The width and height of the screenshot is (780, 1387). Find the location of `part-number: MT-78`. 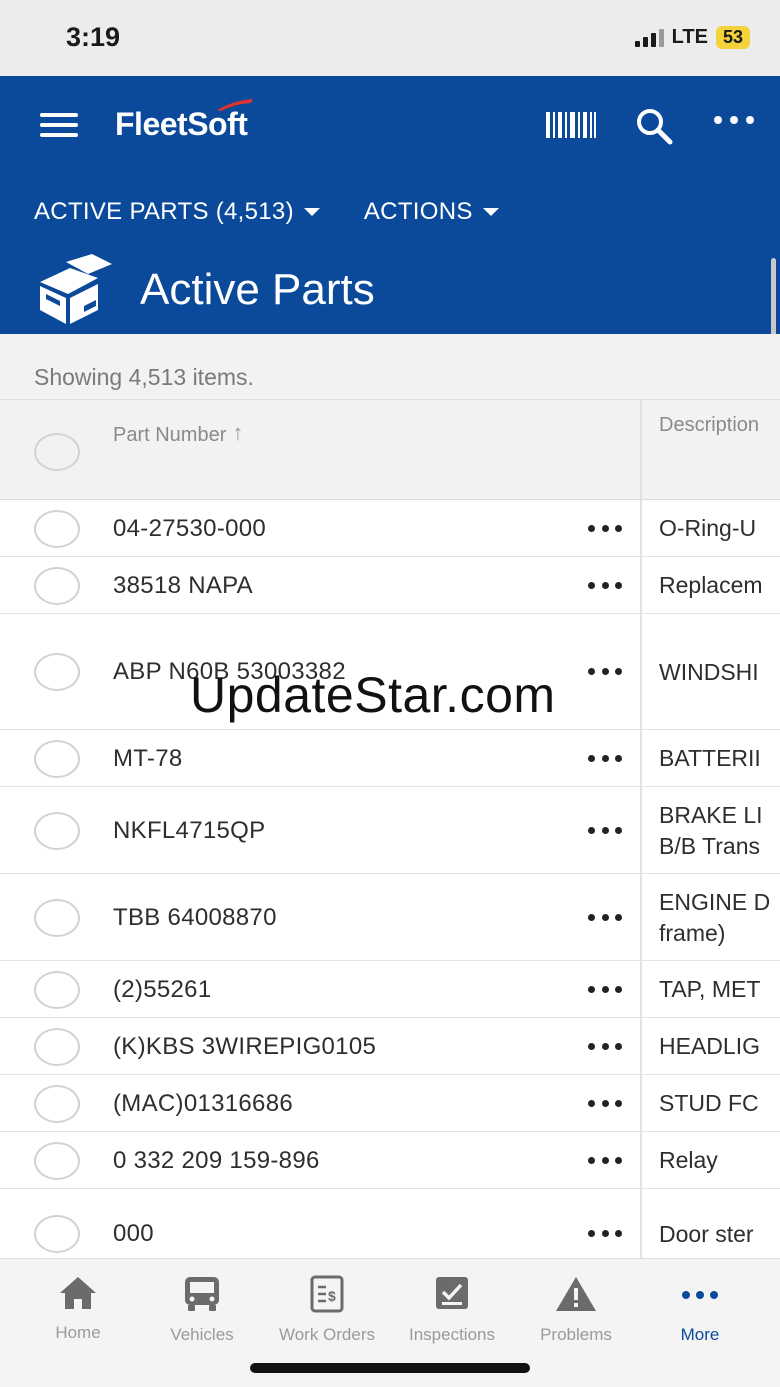

part-number: MT-78 is located at coordinates (148, 759).